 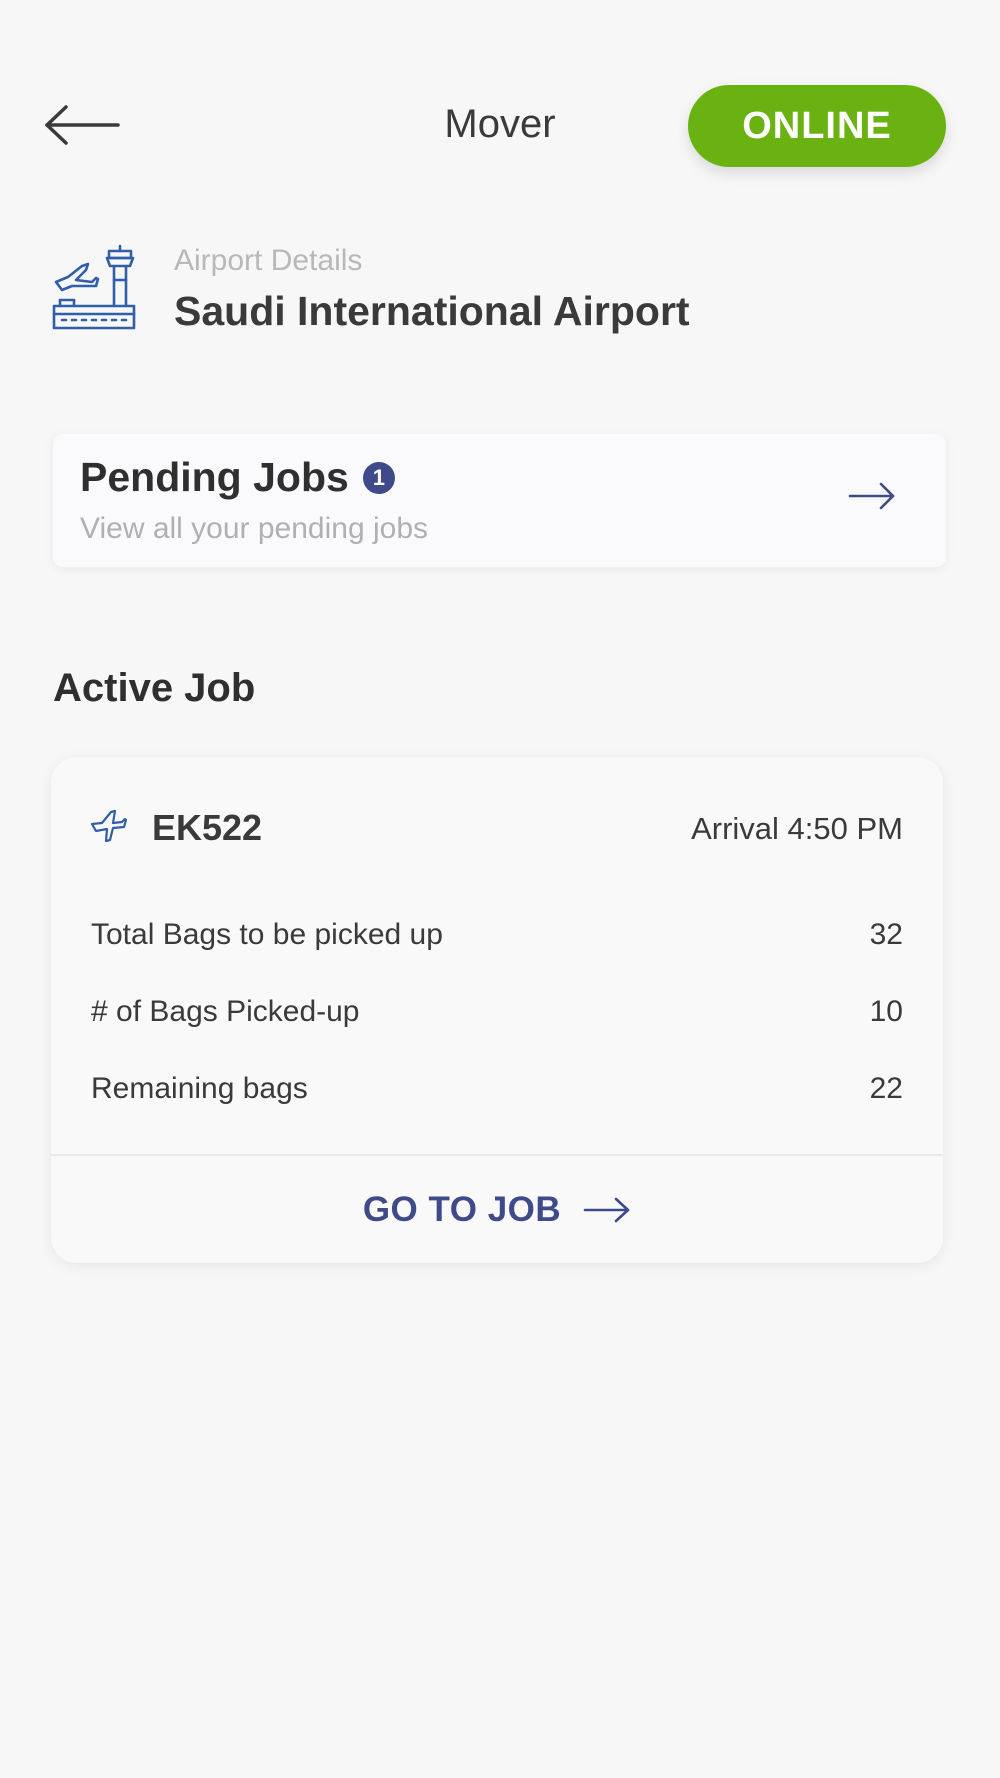 What do you see at coordinates (154, 688) in the screenshot?
I see `active-job-heading: Active Job` at bounding box center [154, 688].